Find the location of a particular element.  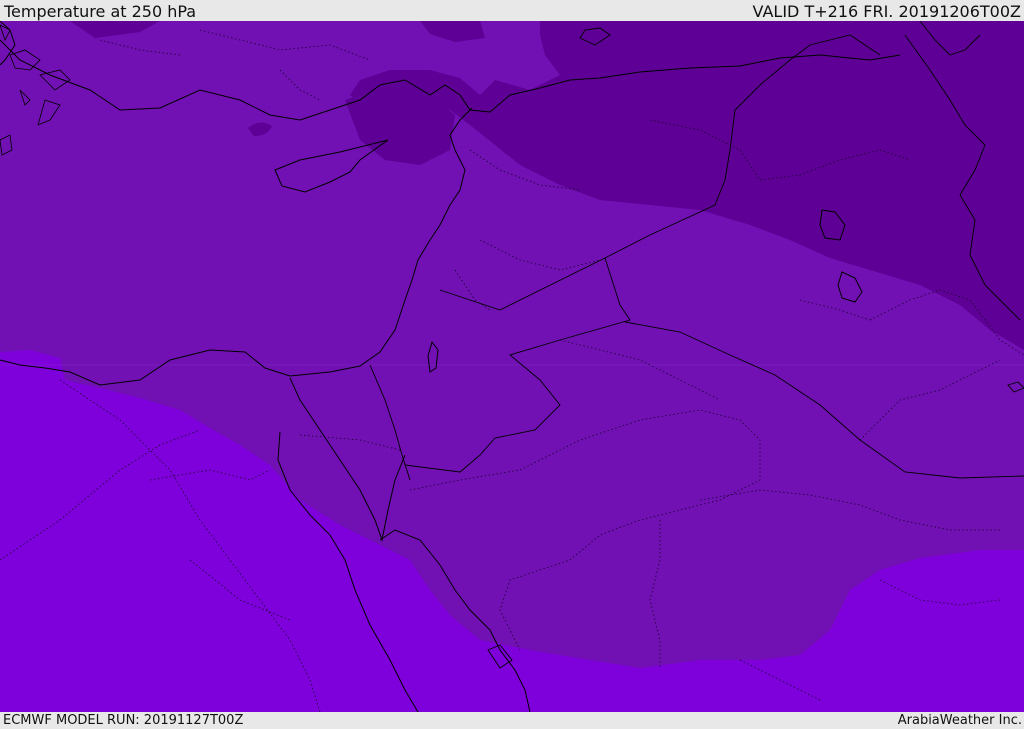

map-title: Temperature at 250 hPa is located at coordinates (100, 11).